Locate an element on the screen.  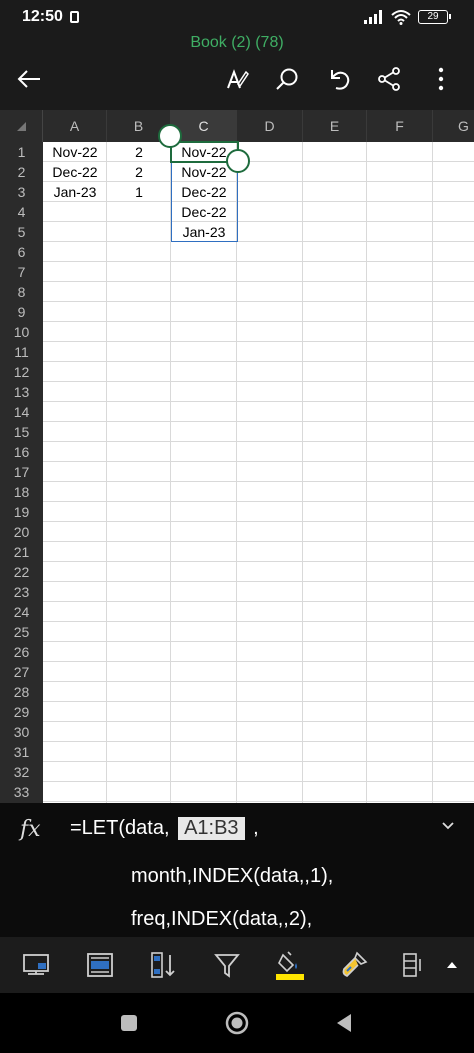
undo-icon is located at coordinates (339, 79).